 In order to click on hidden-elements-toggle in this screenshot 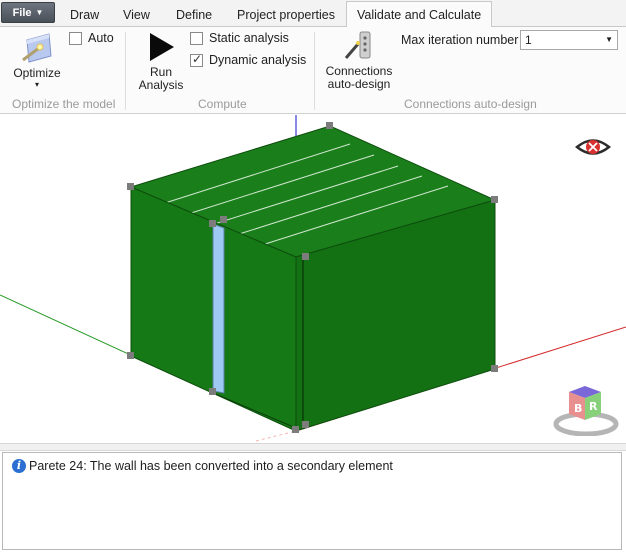, I will do `click(593, 147)`.